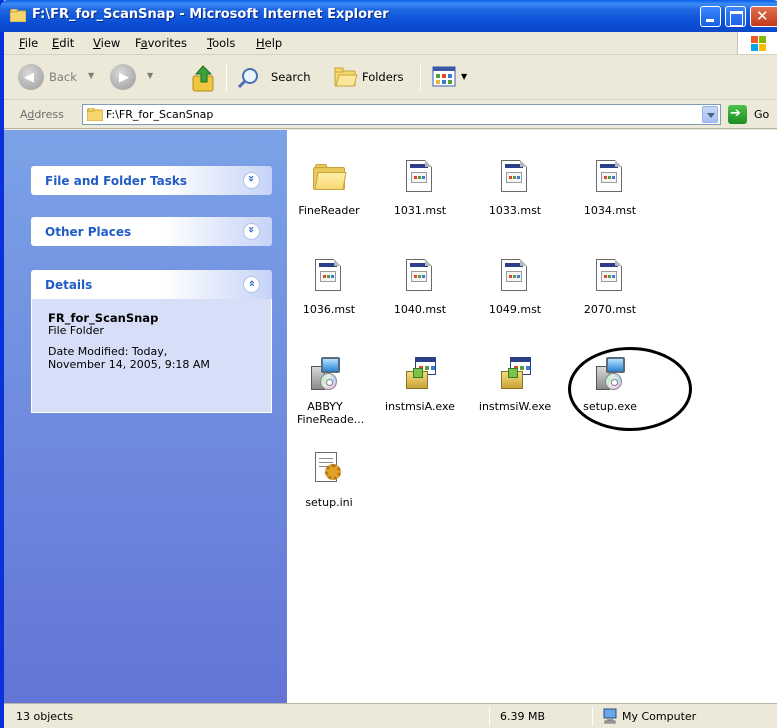  I want to click on file-item: FineReader, so click(329, 188).